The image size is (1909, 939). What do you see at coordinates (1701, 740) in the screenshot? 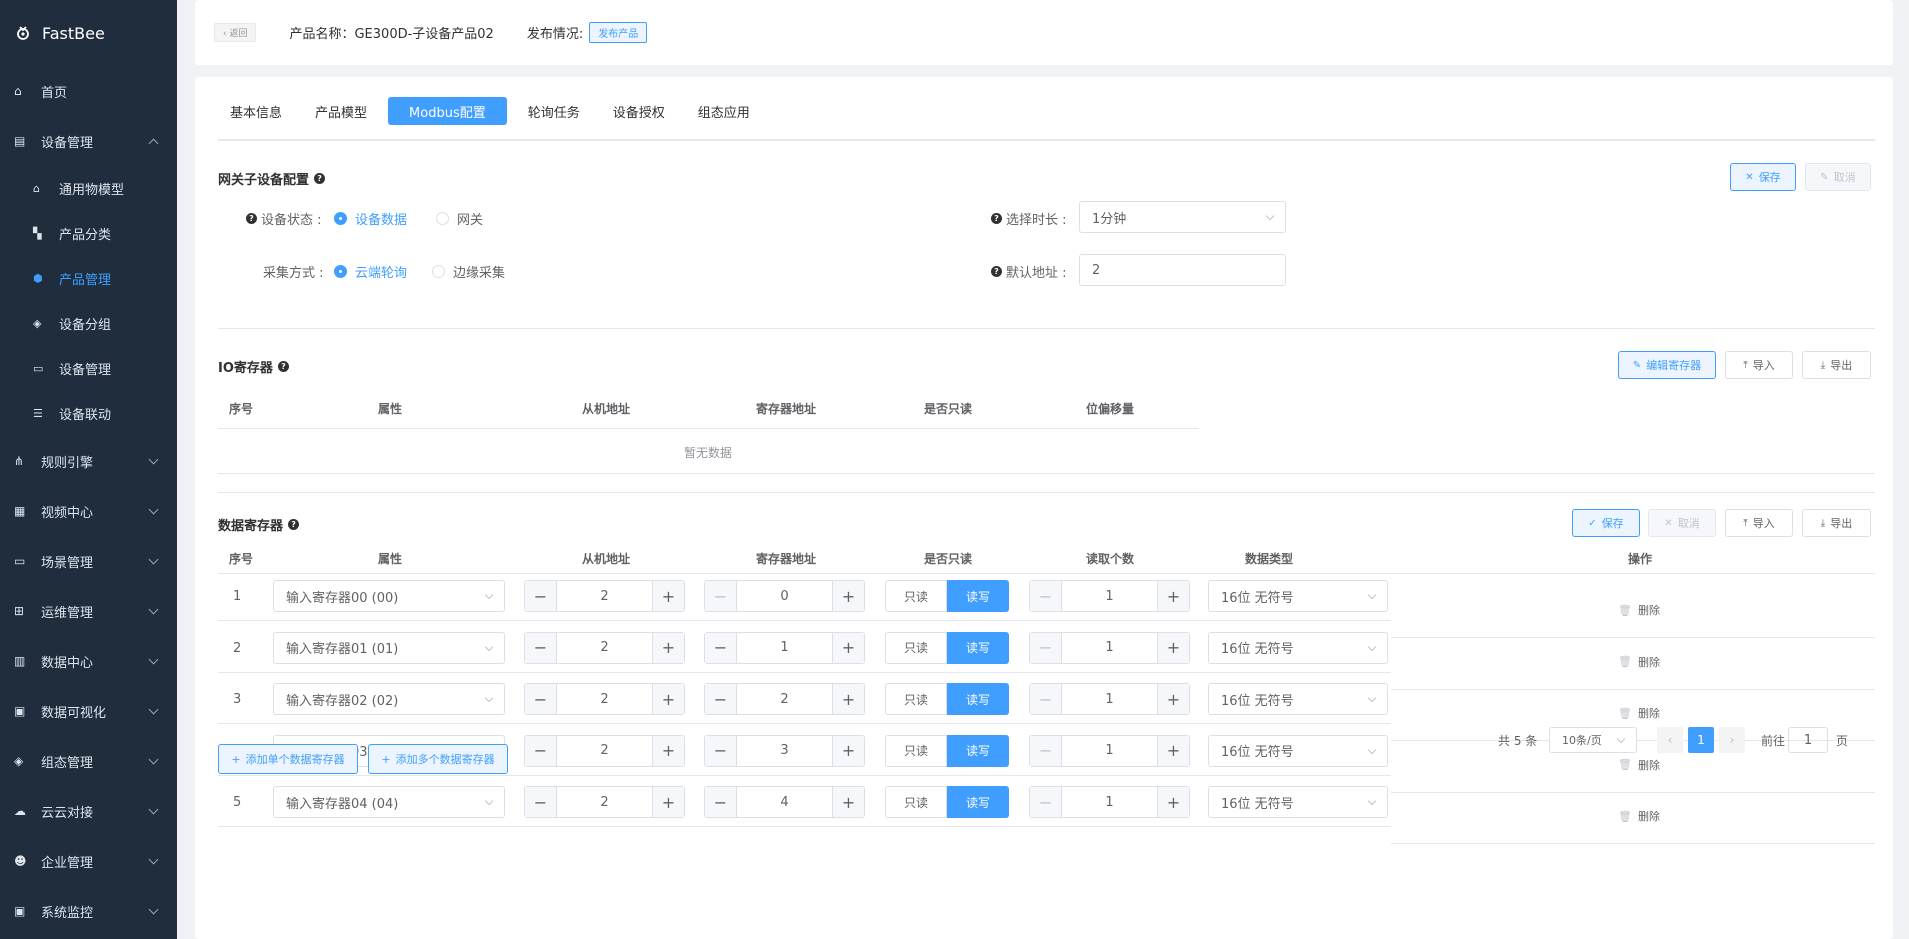
I see `page-1-button: 1` at bounding box center [1701, 740].